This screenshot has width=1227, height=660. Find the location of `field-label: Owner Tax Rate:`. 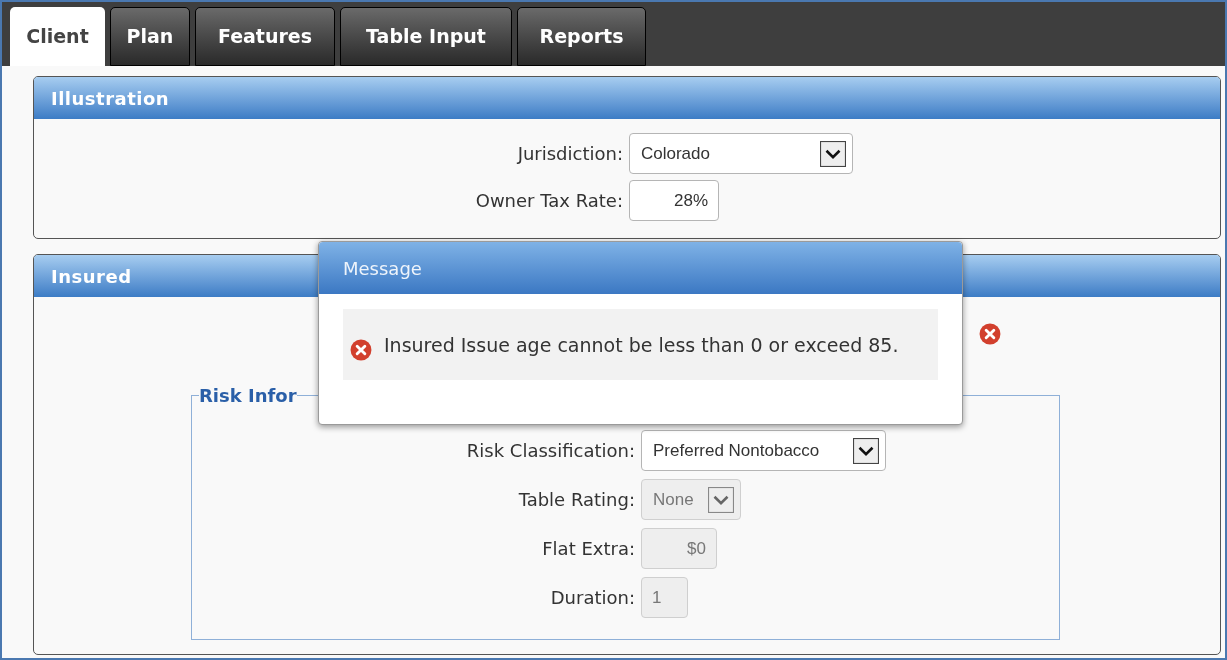

field-label: Owner Tax Rate: is located at coordinates (548, 201).